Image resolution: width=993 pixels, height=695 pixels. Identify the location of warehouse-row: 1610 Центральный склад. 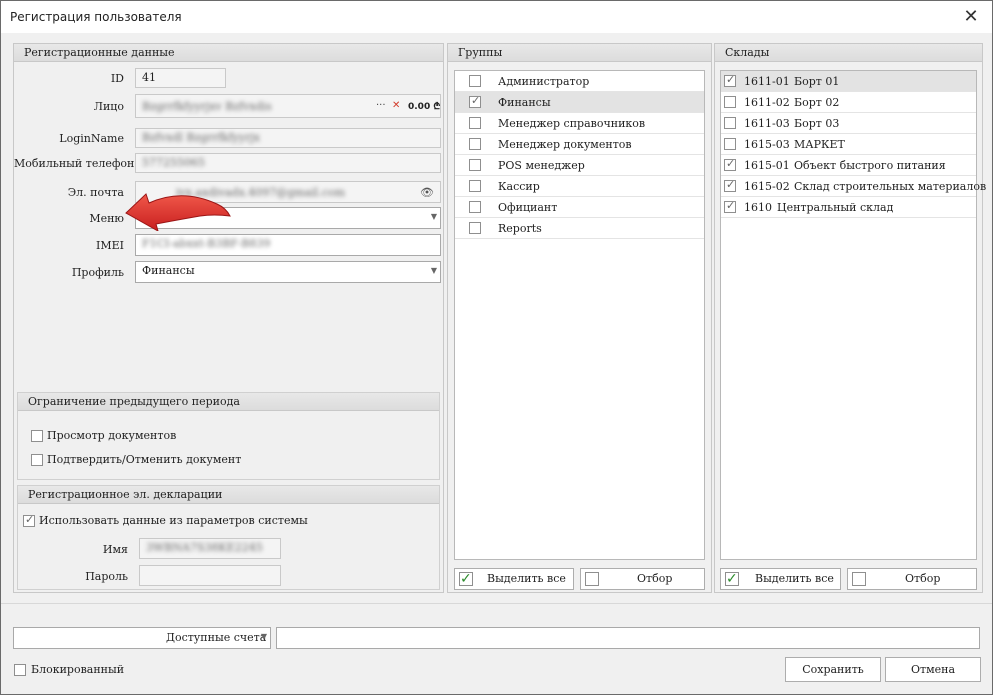
(848, 207).